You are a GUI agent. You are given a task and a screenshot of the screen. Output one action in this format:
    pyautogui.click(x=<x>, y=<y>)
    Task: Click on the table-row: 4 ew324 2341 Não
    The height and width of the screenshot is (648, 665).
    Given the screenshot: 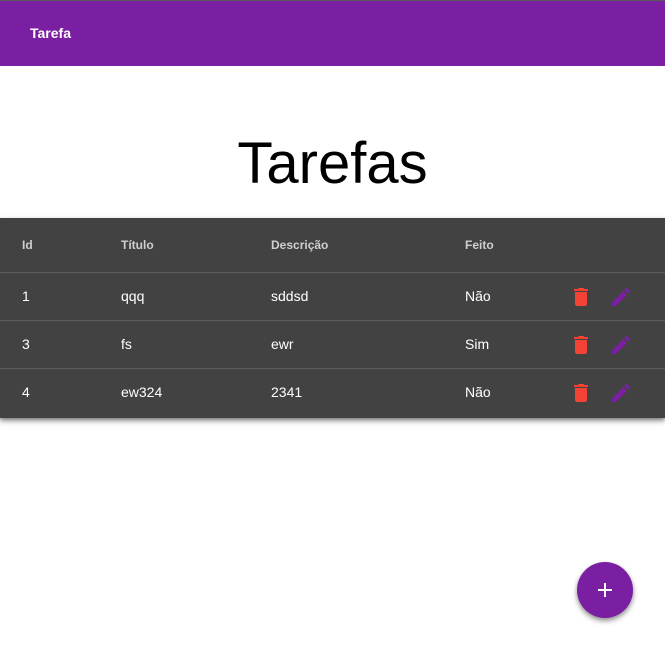 What is the action you would take?
    pyautogui.click(x=332, y=393)
    